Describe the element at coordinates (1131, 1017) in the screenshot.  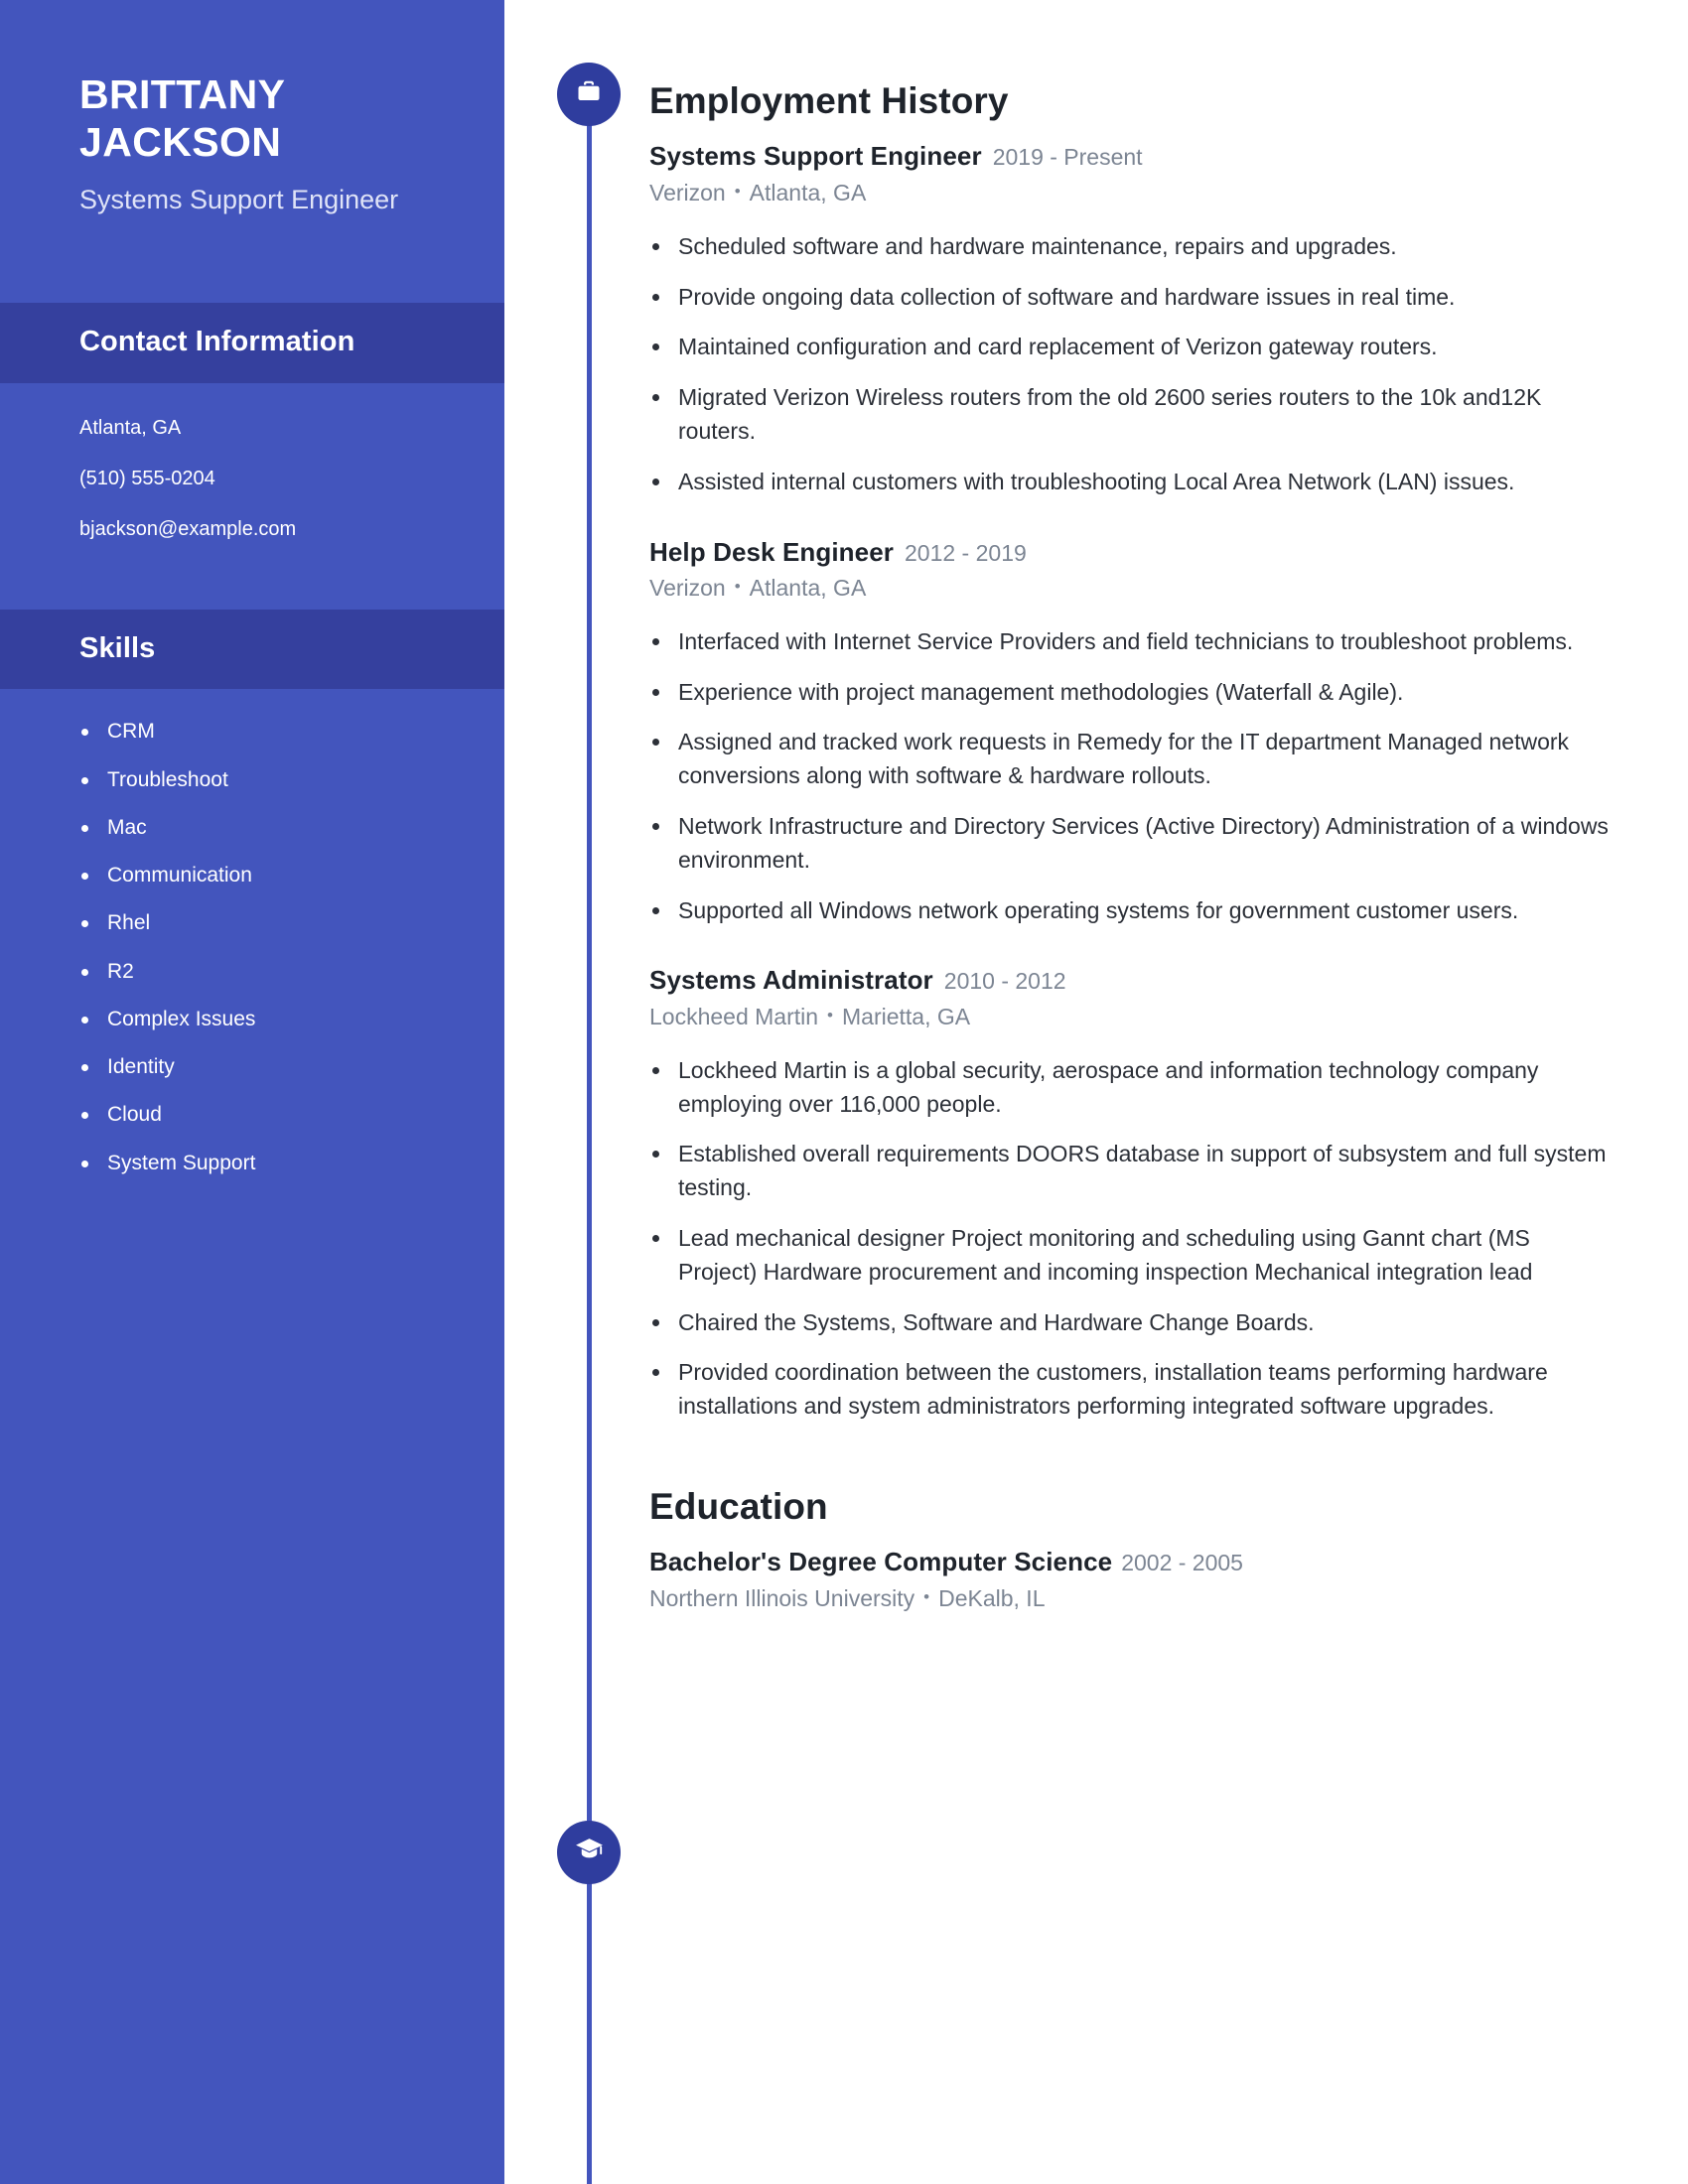
I see `job-meta: Lockheed Martin • Marietta, GA` at that location.